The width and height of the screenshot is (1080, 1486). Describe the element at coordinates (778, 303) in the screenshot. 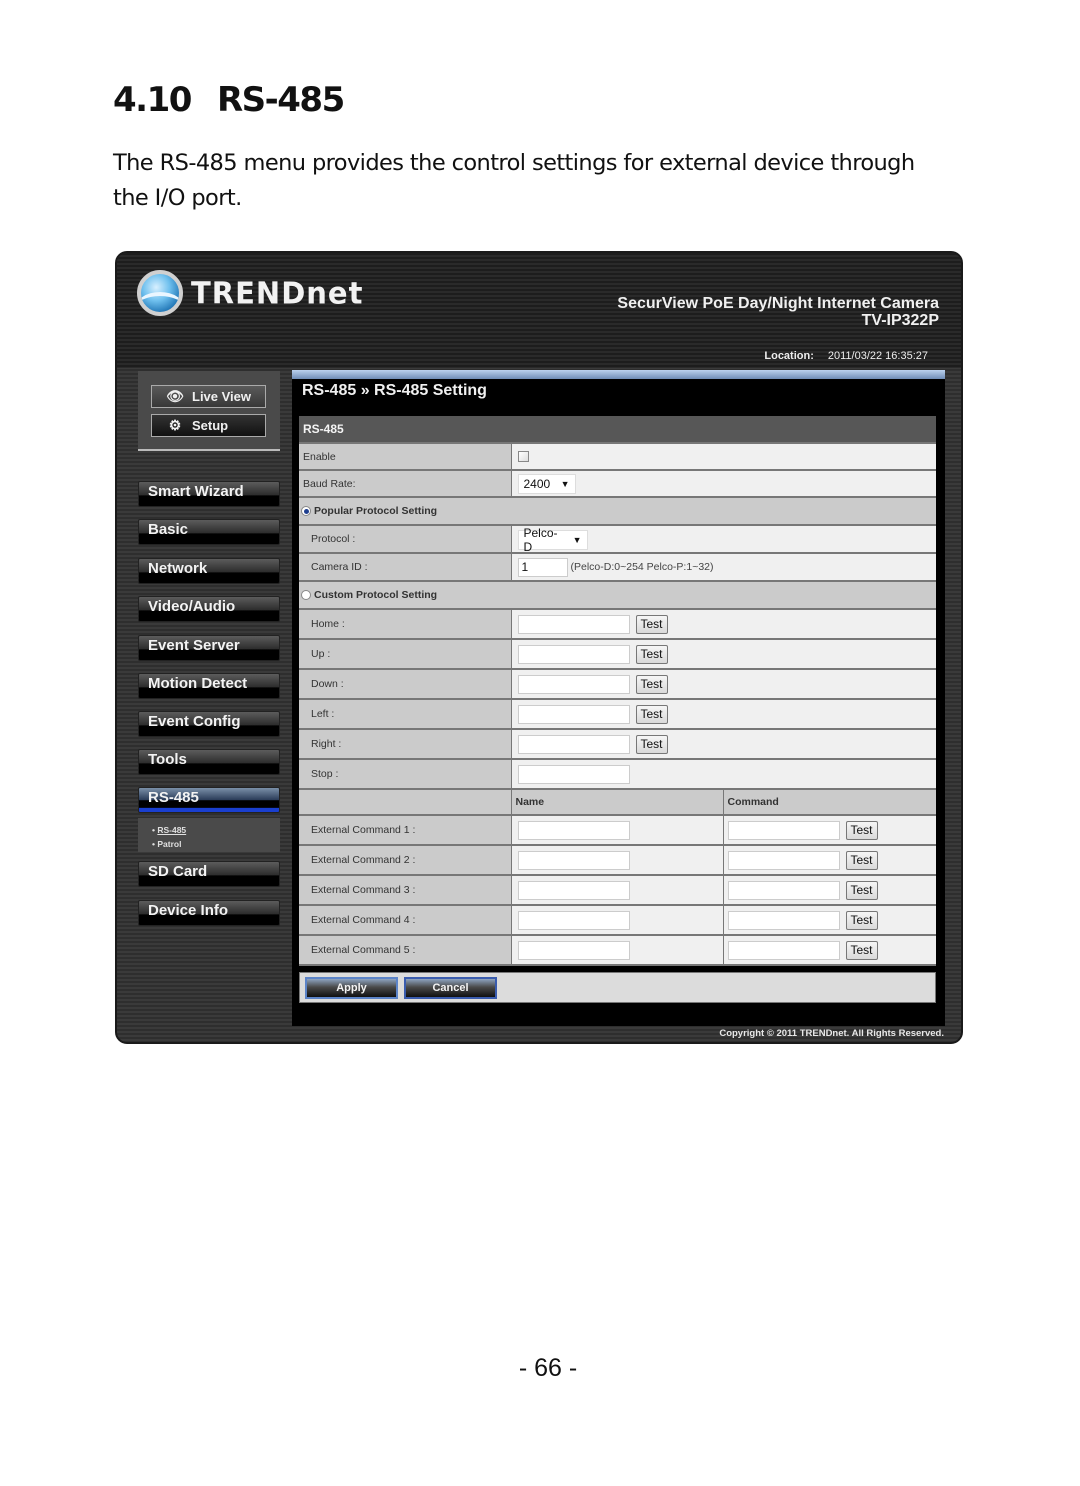

I see `product-name: SecurView PoE Day/Night Internet Camera` at that location.